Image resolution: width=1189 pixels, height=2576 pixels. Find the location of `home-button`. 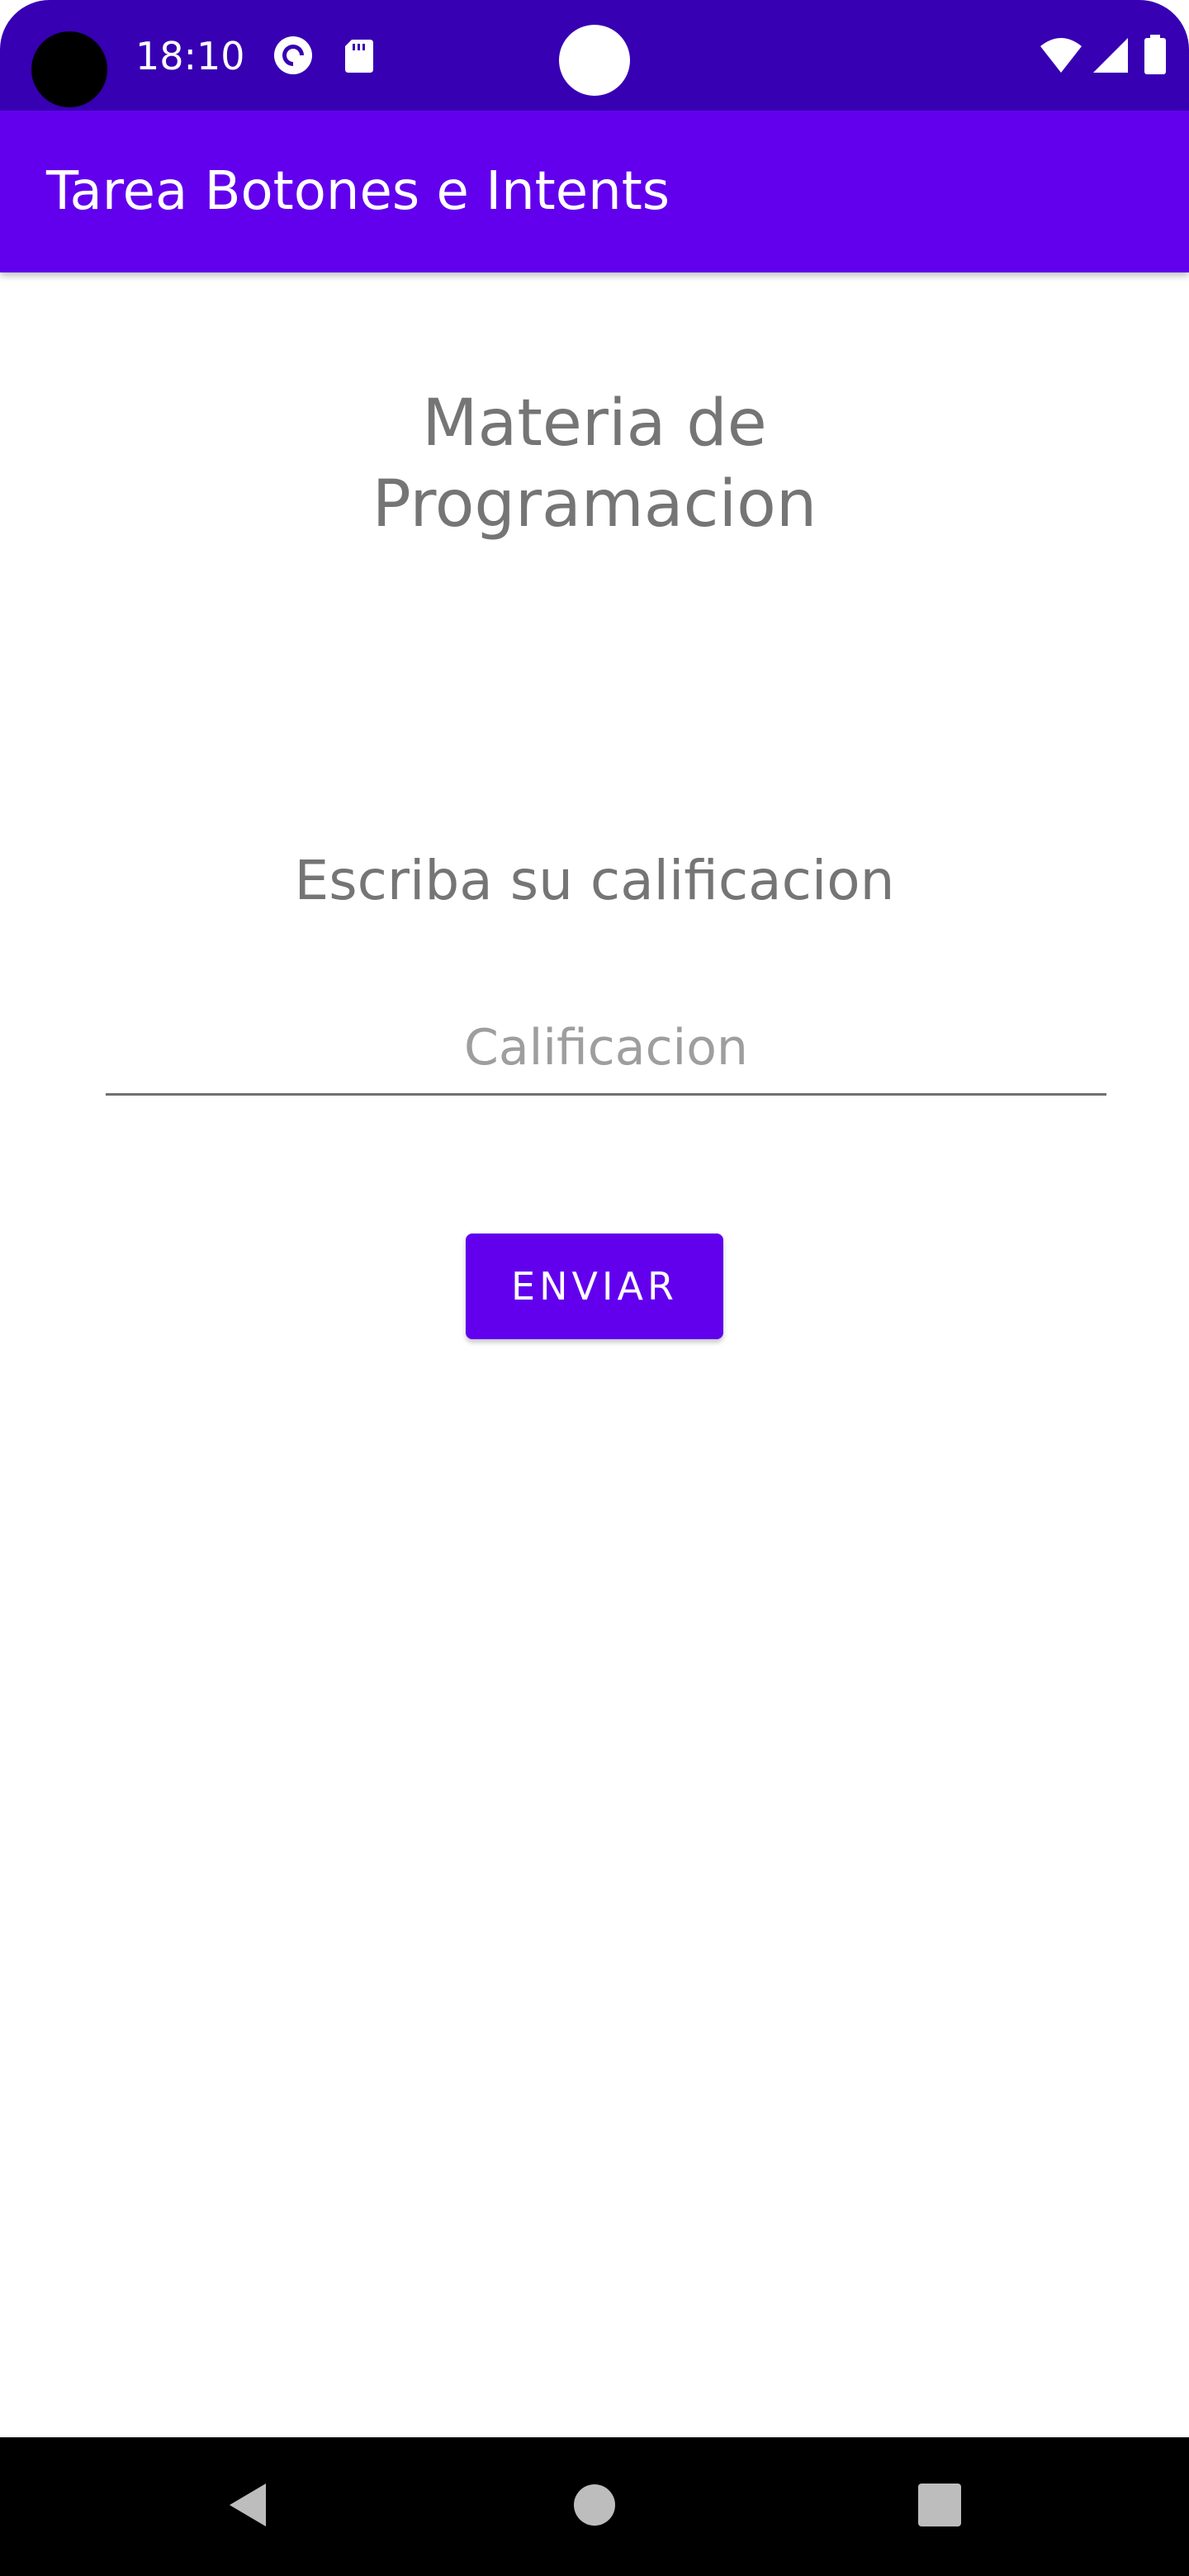

home-button is located at coordinates (594, 2506).